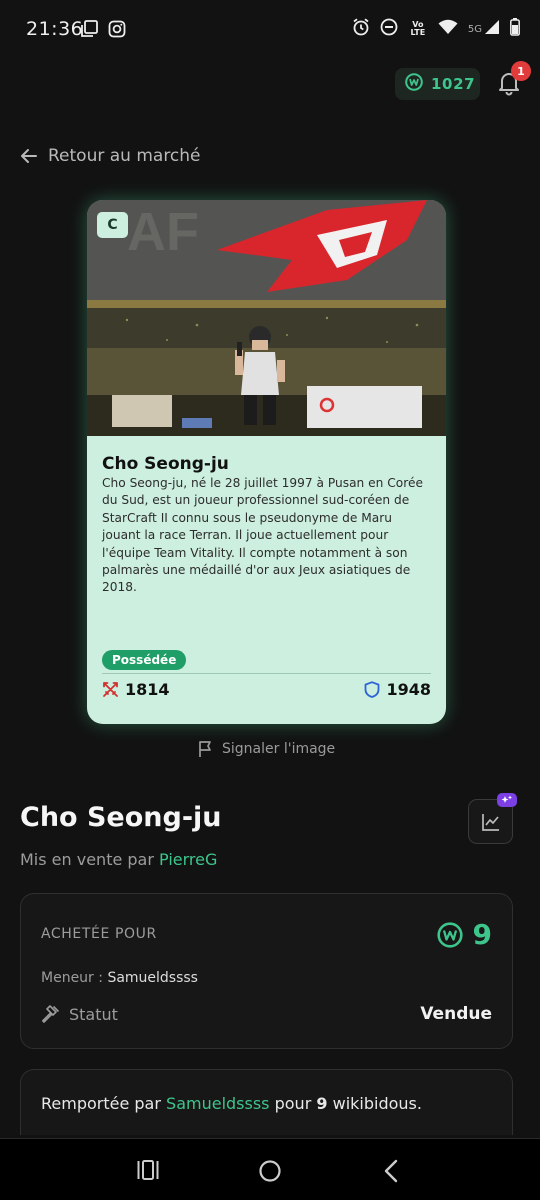 This screenshot has width=540, height=1200. I want to click on defense-stat: 1948, so click(397, 689).